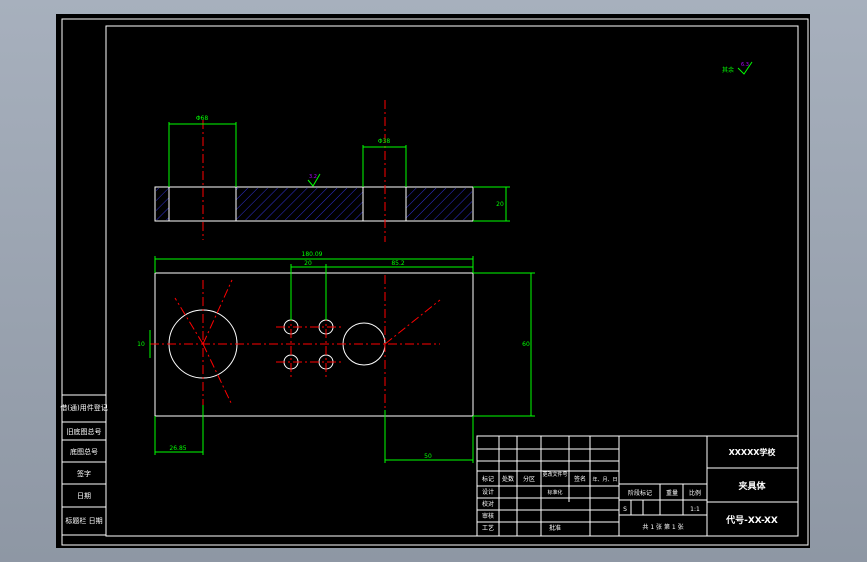  I want to click on value-scale: 1:1, so click(695, 509).